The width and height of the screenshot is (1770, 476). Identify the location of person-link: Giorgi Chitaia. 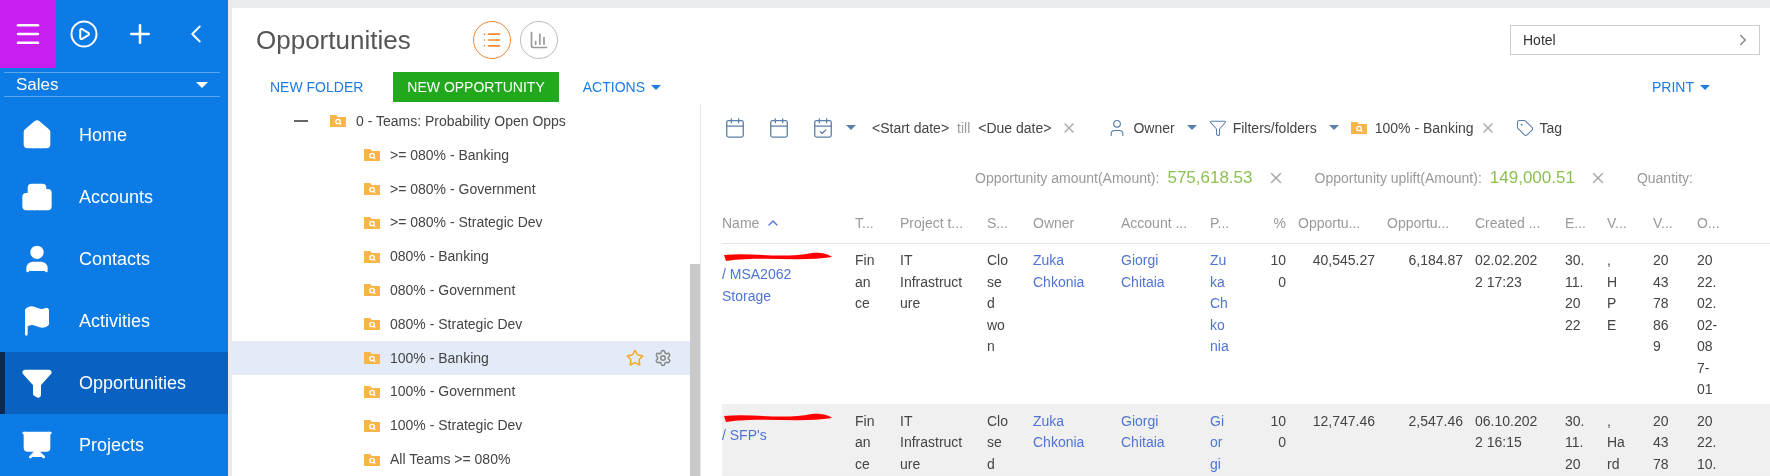
(1150, 271).